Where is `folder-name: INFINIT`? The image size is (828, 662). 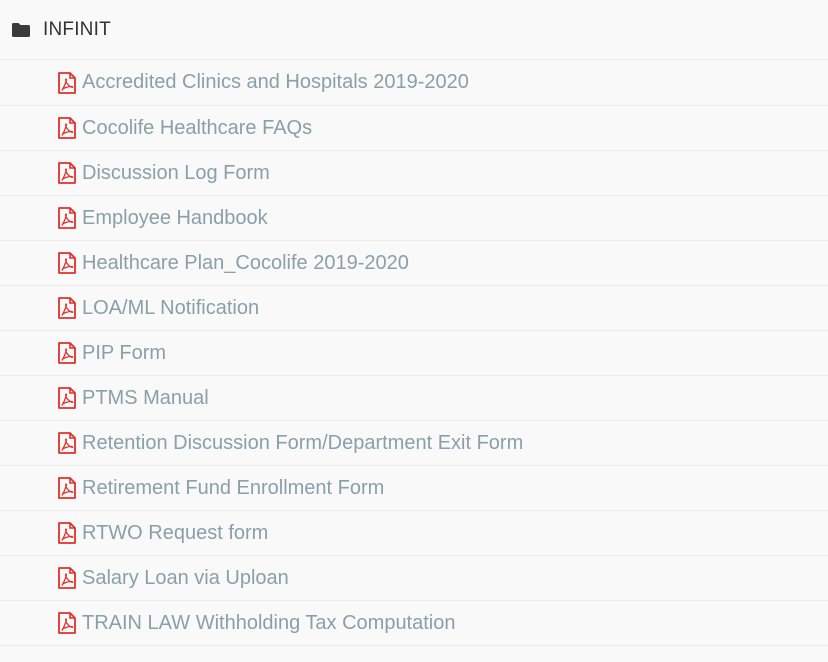 folder-name: INFINIT is located at coordinates (77, 29).